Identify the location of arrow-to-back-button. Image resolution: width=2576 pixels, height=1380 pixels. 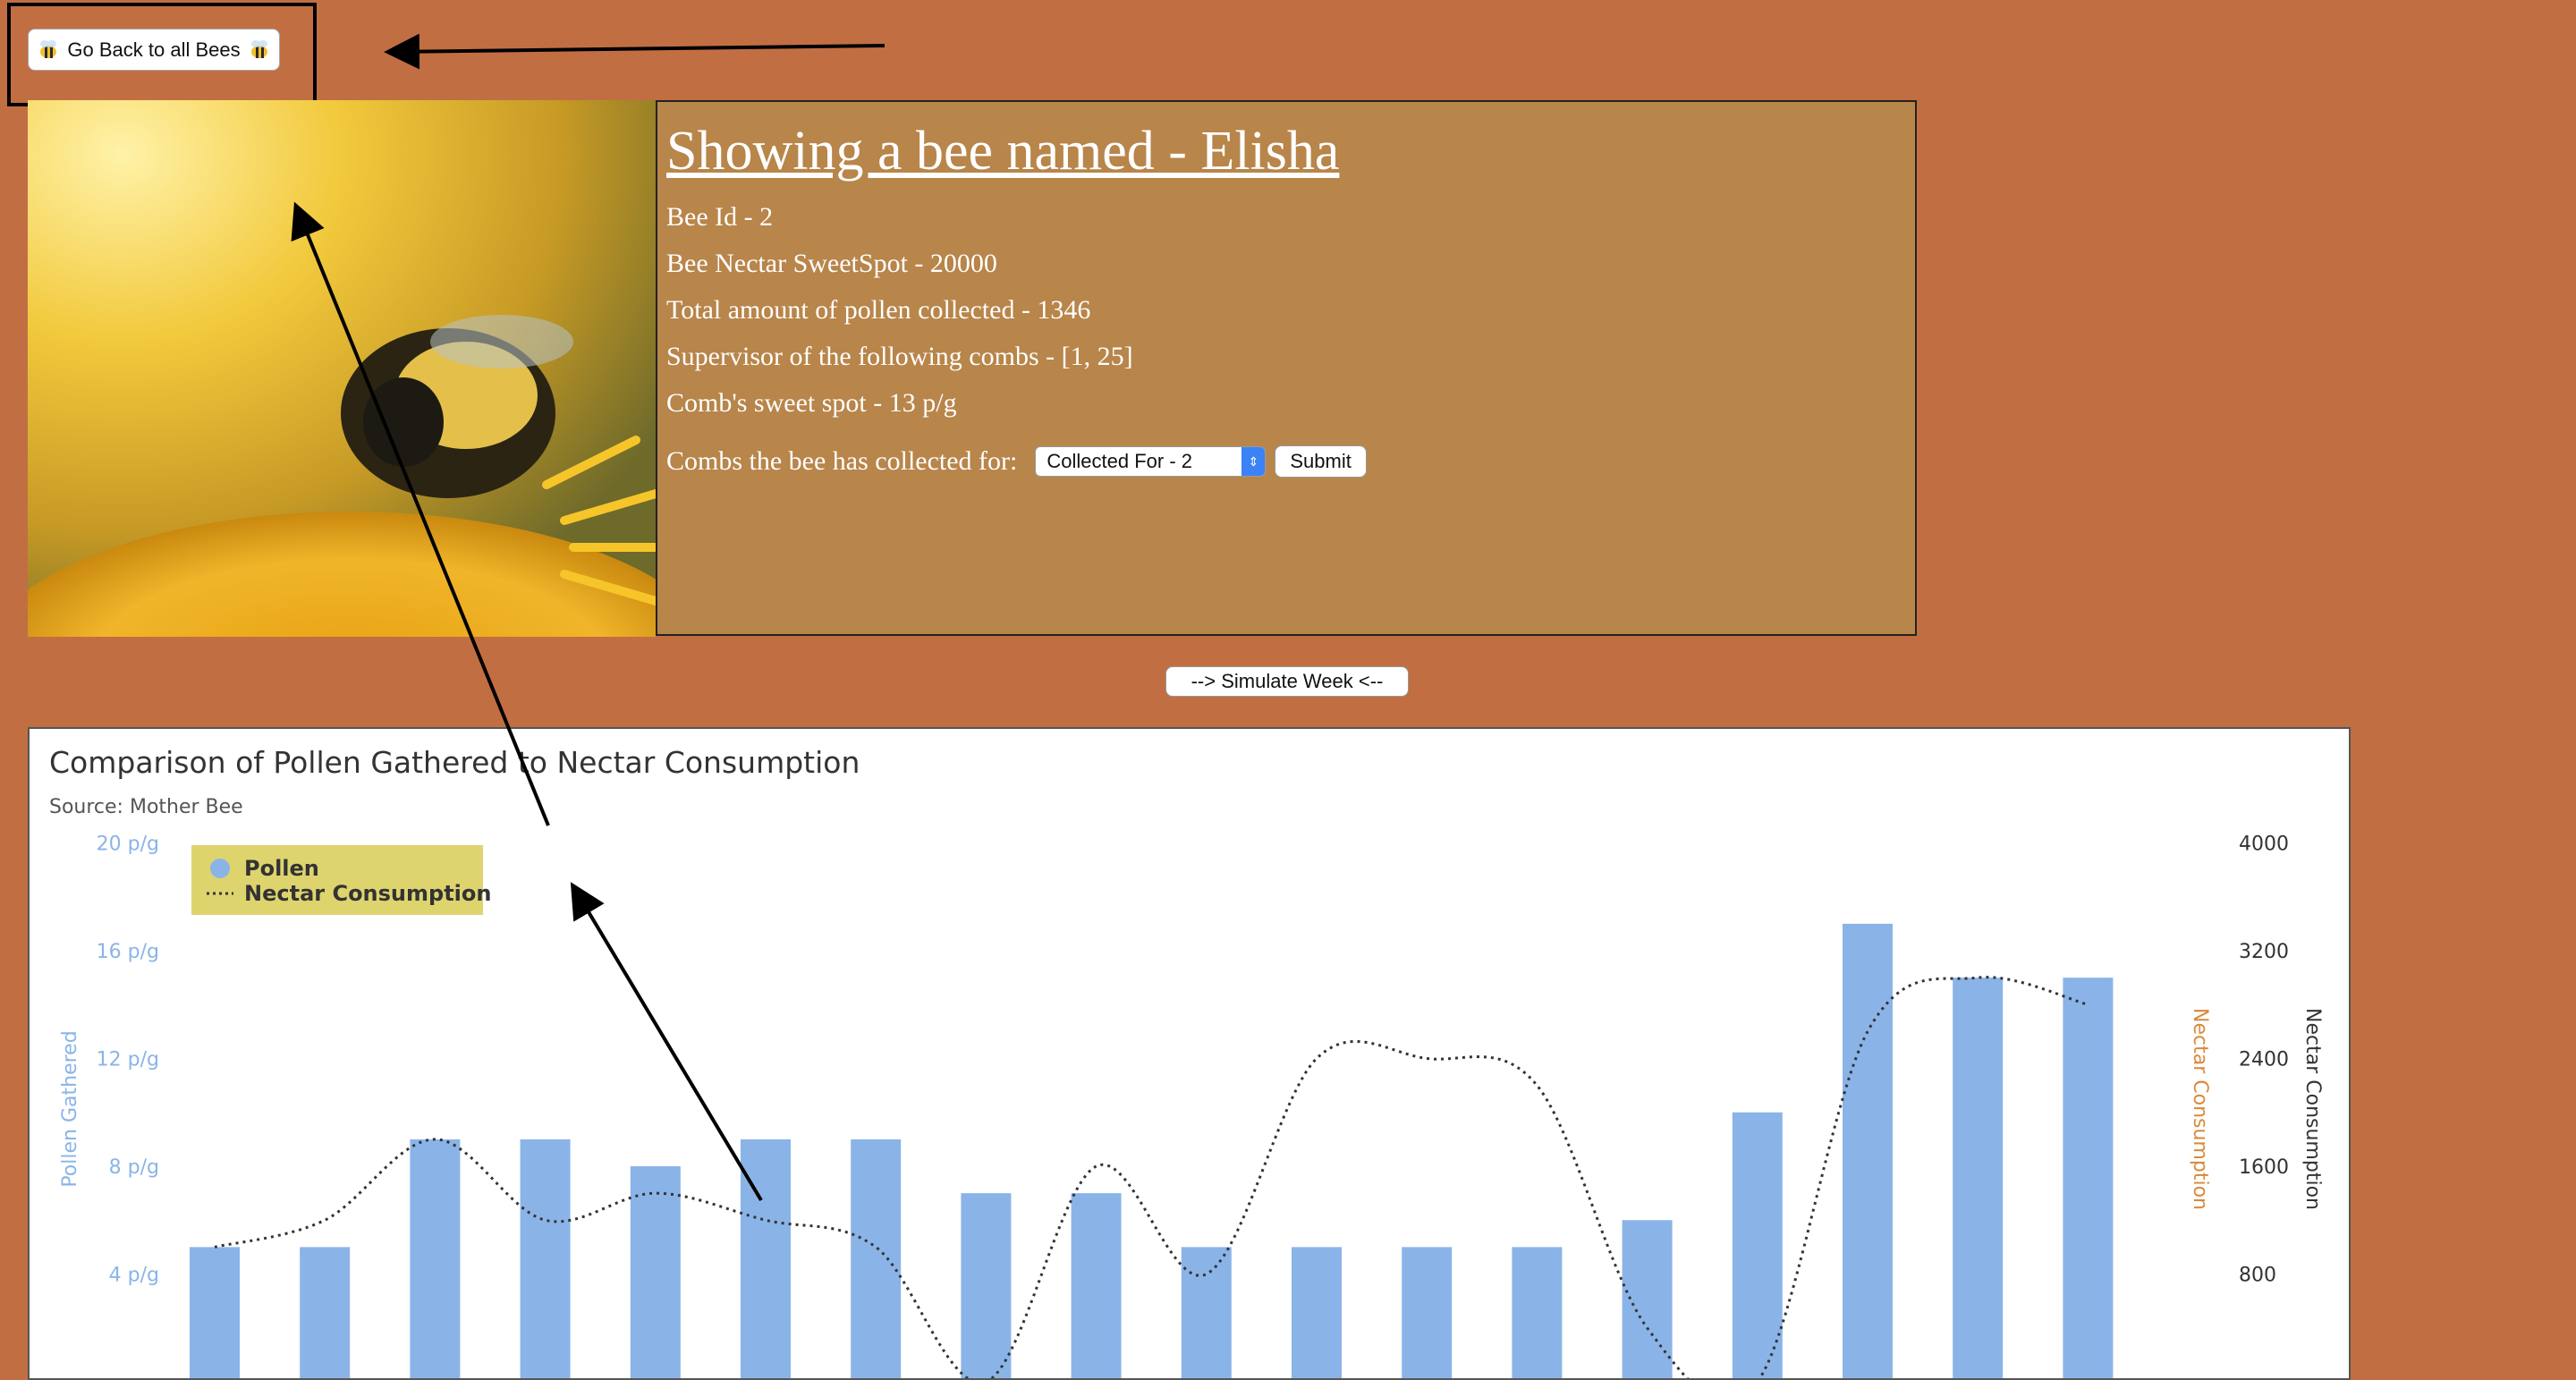
(635, 51).